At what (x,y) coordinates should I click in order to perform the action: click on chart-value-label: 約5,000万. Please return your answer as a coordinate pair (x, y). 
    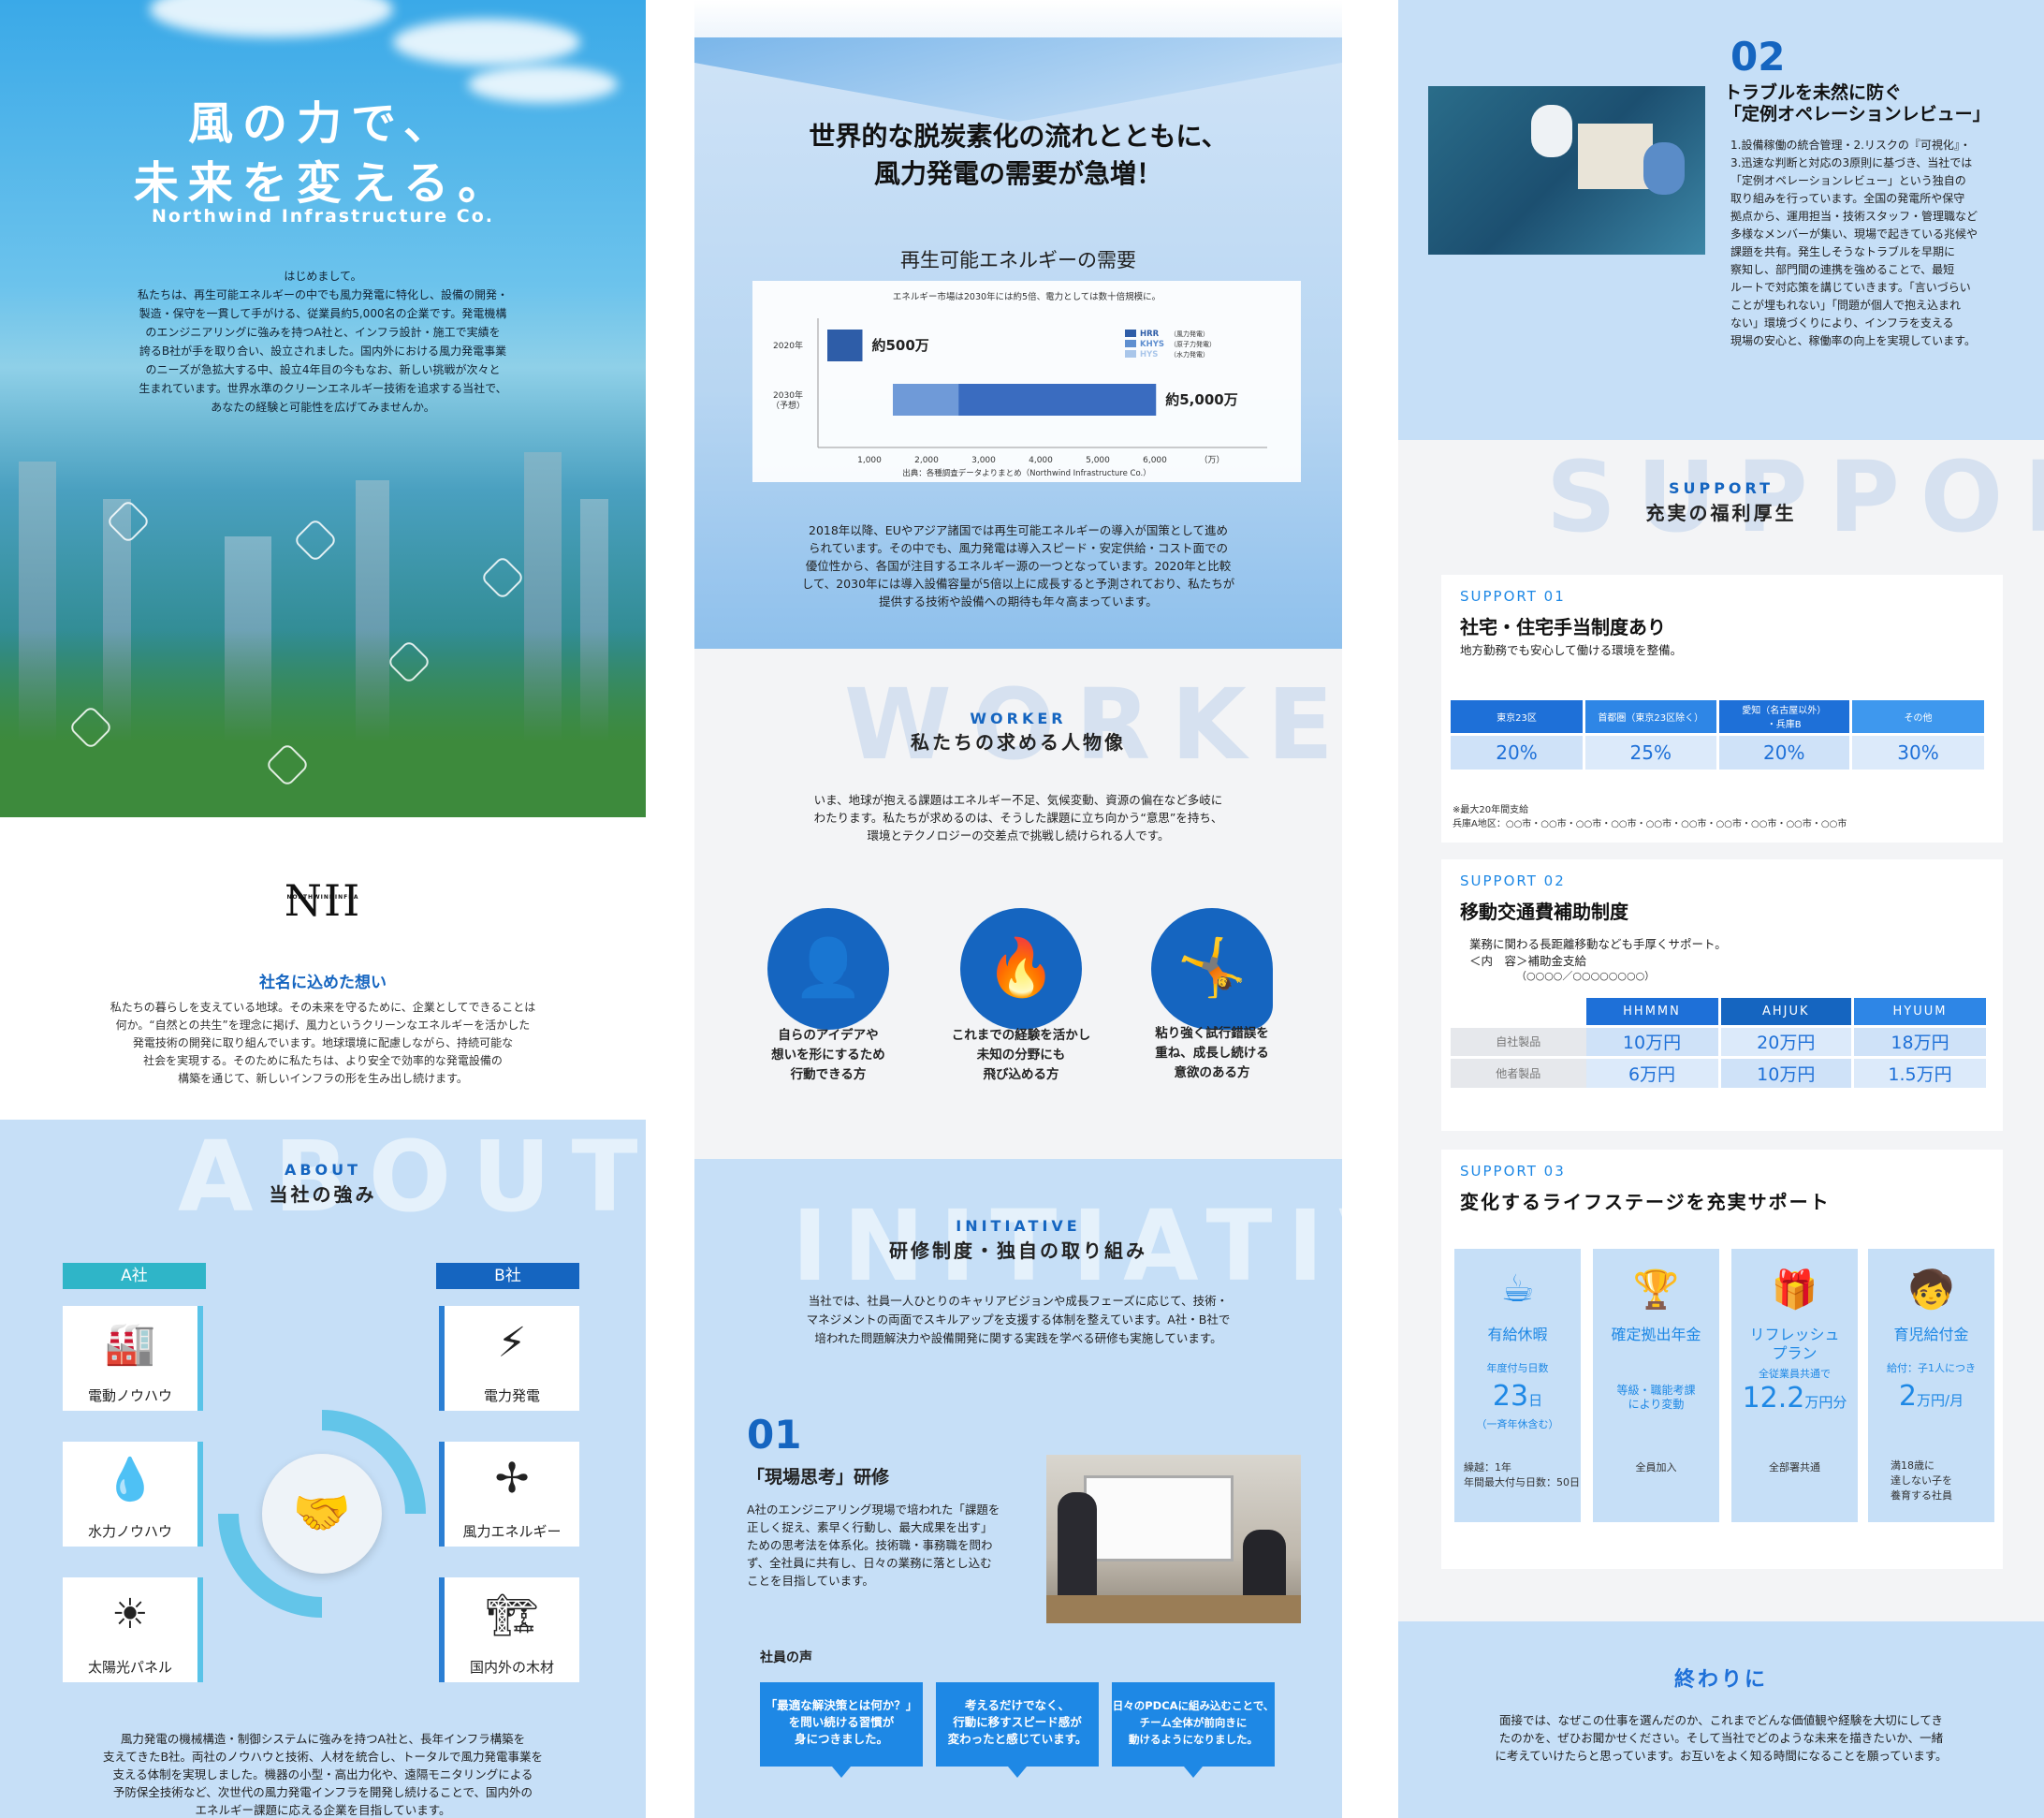
    Looking at the image, I should click on (1201, 399).